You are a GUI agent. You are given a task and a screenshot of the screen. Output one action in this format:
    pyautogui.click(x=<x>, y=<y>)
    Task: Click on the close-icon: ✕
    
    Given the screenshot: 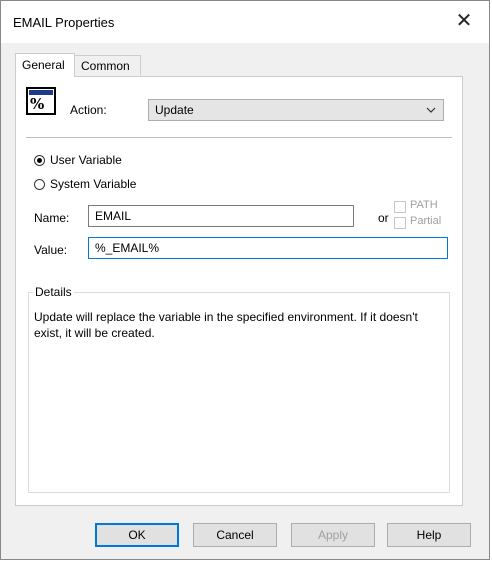 What is the action you would take?
    pyautogui.click(x=464, y=21)
    